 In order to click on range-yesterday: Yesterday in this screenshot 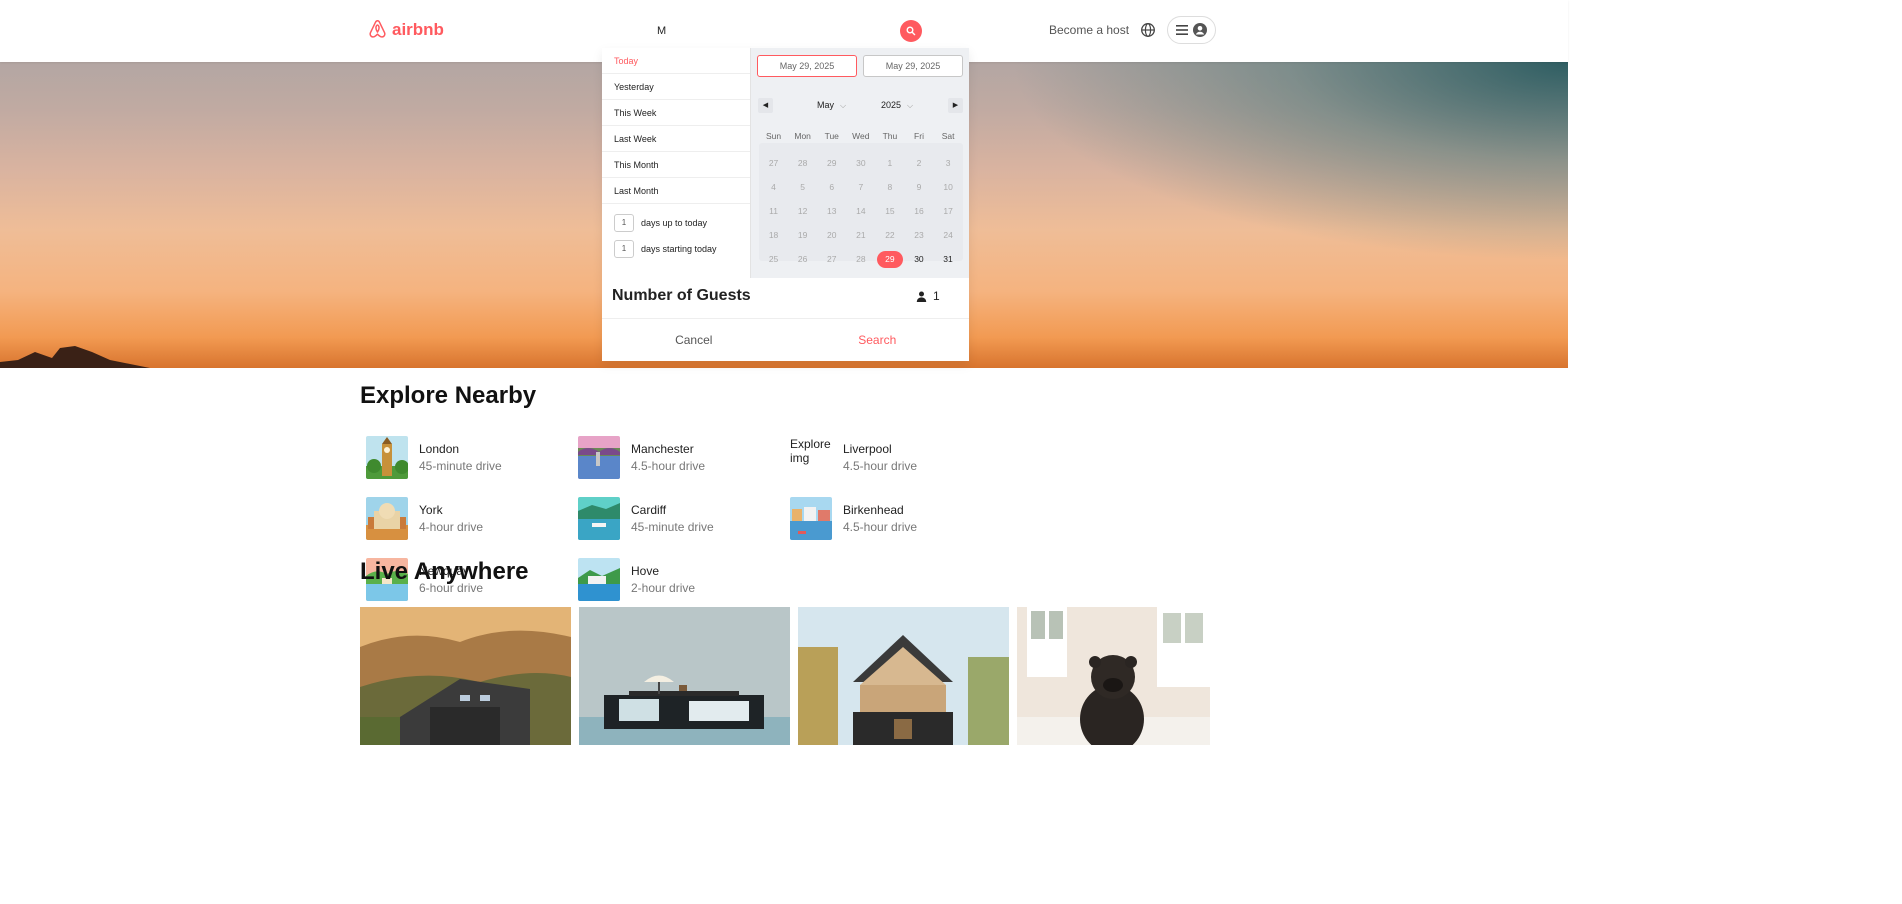, I will do `click(676, 87)`.